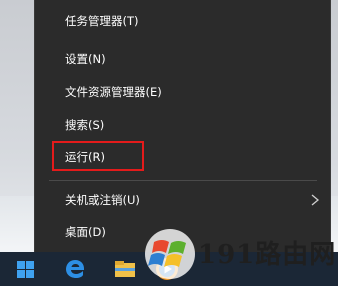  I want to click on menu-item-search: 搜索(S), so click(182, 125).